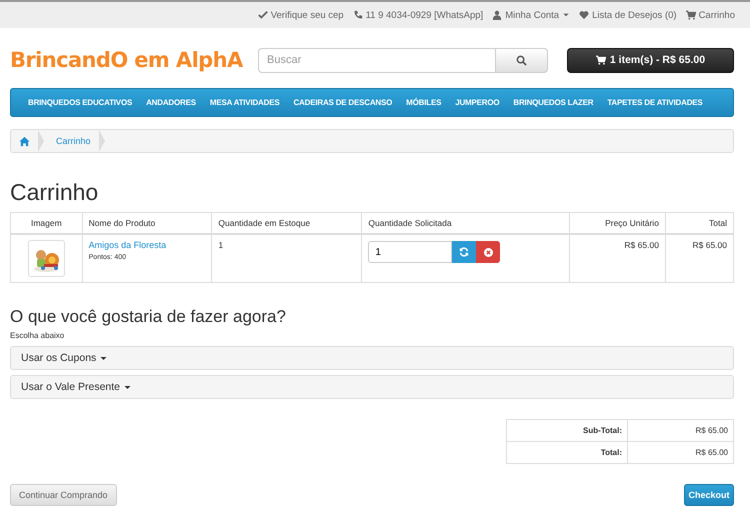 This screenshot has width=750, height=525. What do you see at coordinates (477, 102) in the screenshot?
I see `nav-link: JUMPEROO` at bounding box center [477, 102].